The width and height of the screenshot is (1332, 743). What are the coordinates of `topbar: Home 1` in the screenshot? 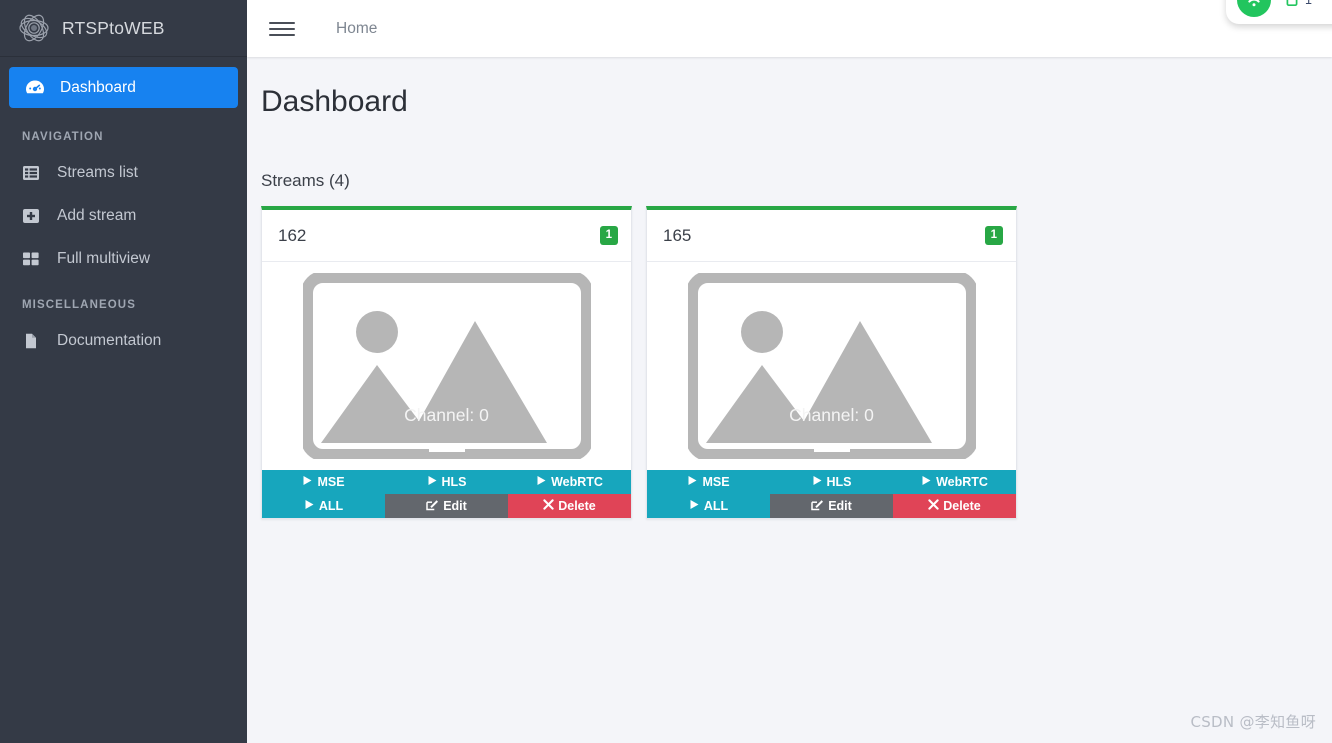 It's located at (789, 28).